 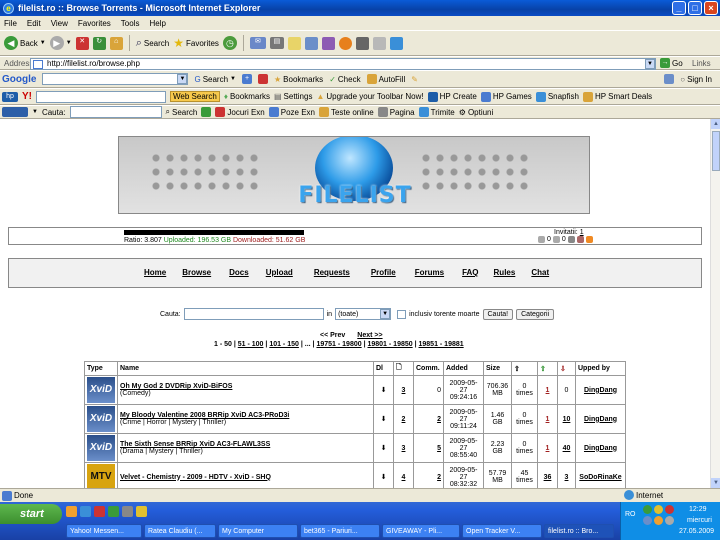 What do you see at coordinates (31, 514) in the screenshot?
I see `start-button: start` at bounding box center [31, 514].